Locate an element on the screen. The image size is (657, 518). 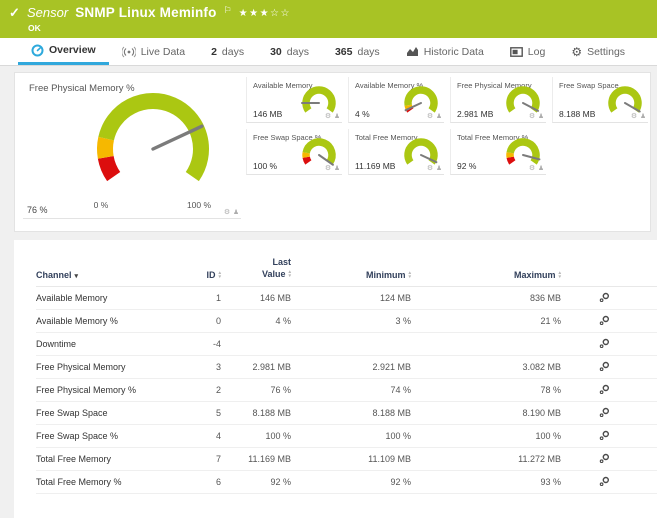
channel-id: 5 is located at coordinates (218, 413).